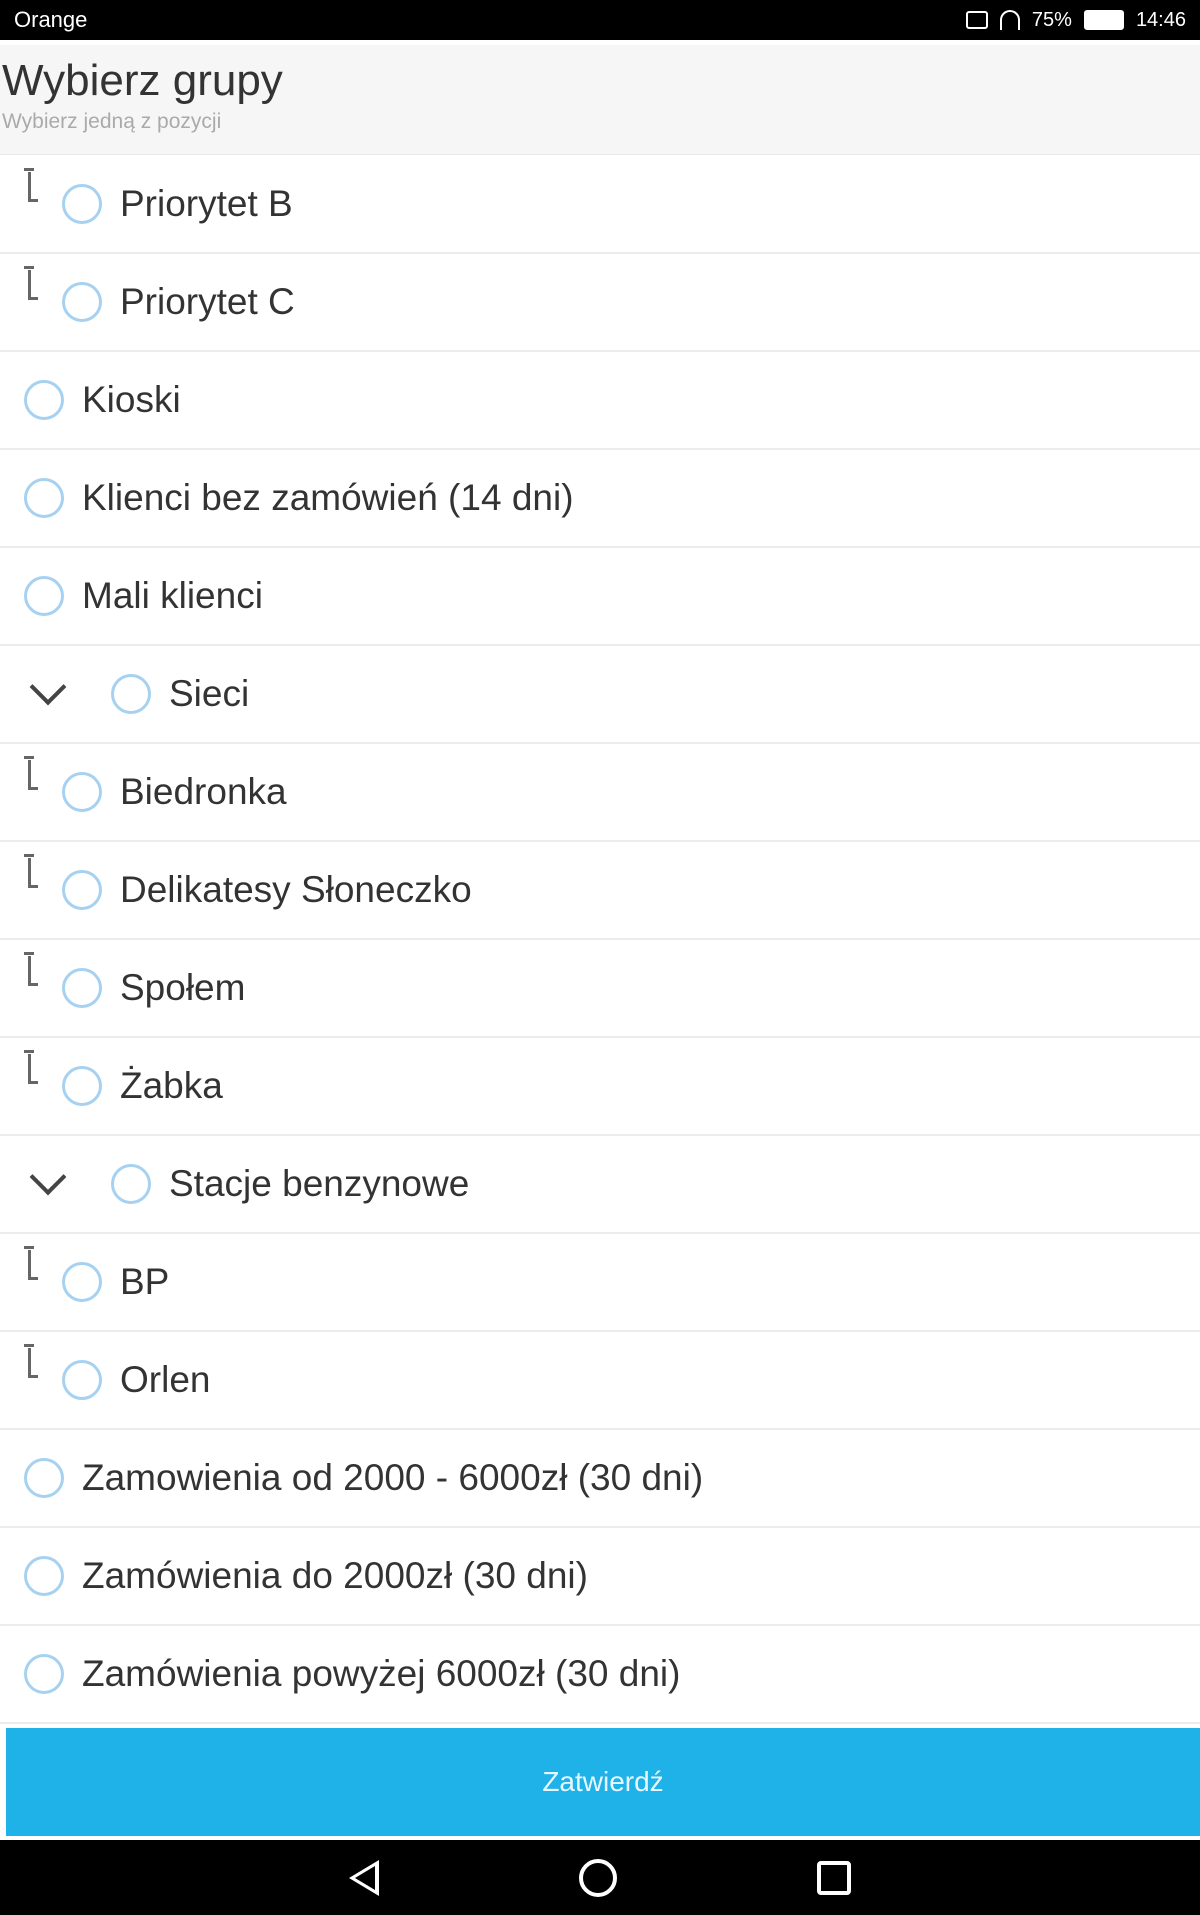 The height and width of the screenshot is (1915, 1200). Describe the element at coordinates (600, 695) in the screenshot. I see `group-row: Sieci` at that location.